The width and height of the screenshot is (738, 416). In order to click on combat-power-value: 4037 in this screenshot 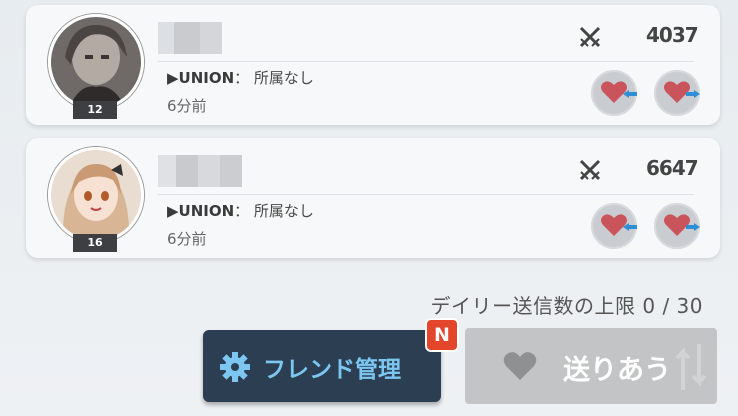, I will do `click(672, 35)`.